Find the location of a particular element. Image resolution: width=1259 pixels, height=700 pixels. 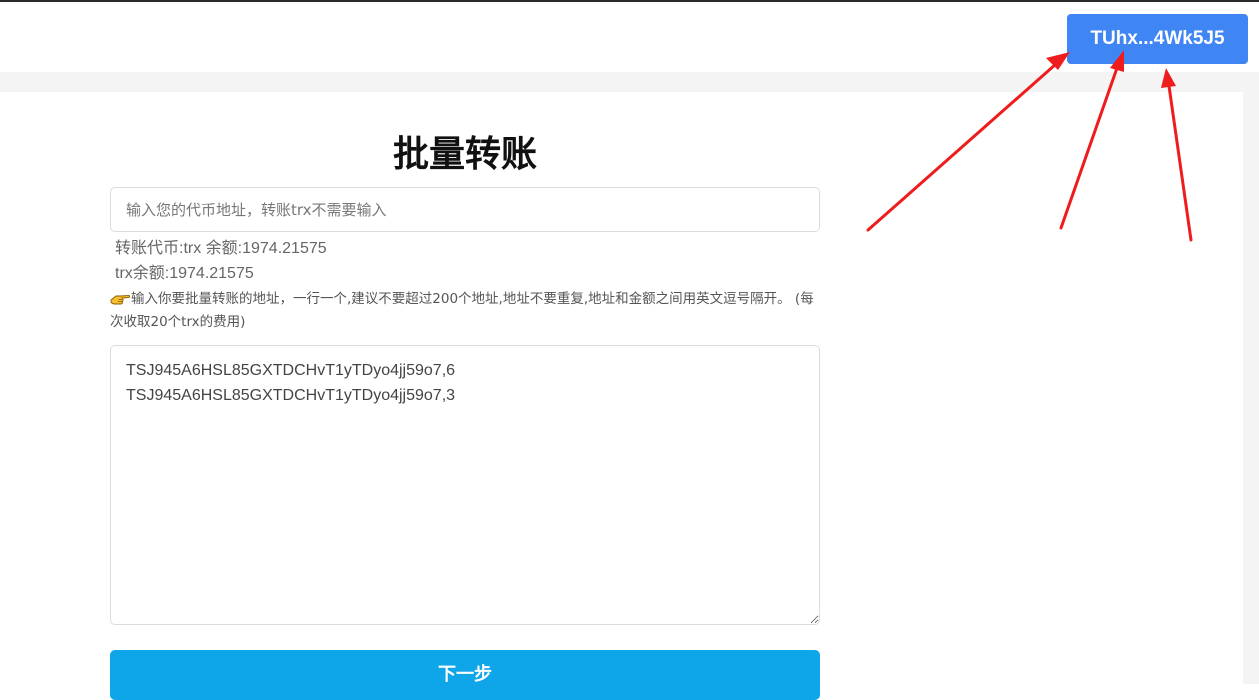

token-balance-text: 转账代币:trx 余额:1974.21575 is located at coordinates (221, 248).